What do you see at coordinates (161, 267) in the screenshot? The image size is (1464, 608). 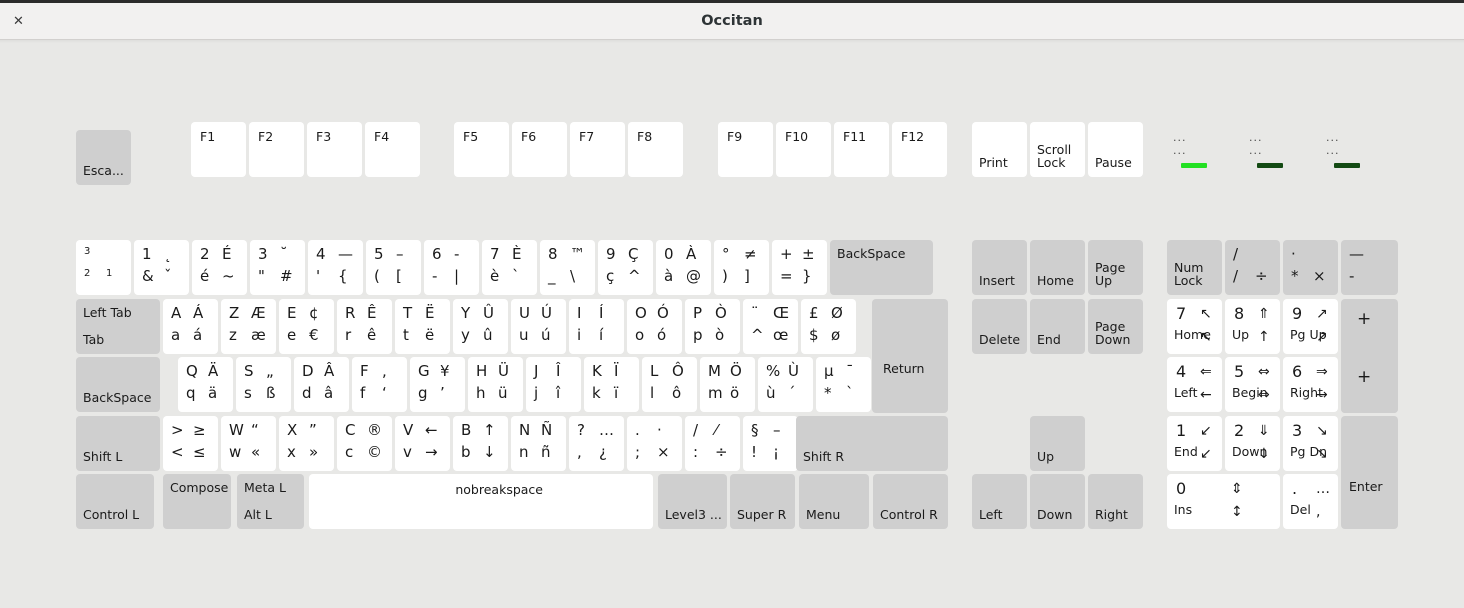 I see `key-number-1: 1 ˛ & ˇ` at bounding box center [161, 267].